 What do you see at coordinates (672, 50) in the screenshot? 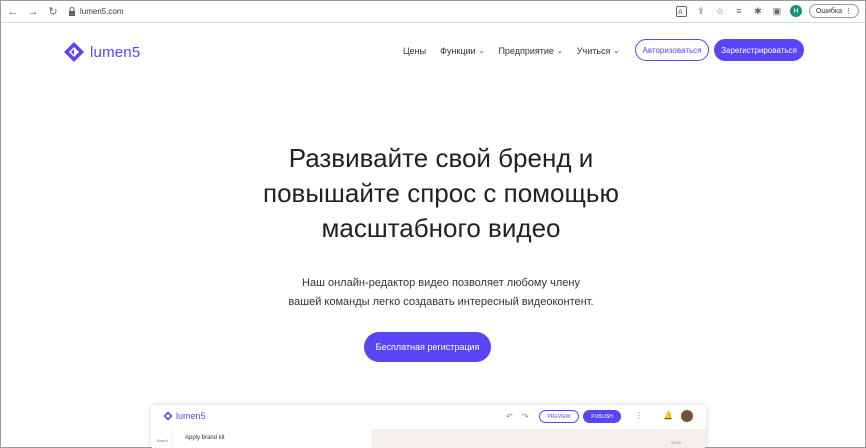
I see `login-button: Авторизоваться` at bounding box center [672, 50].